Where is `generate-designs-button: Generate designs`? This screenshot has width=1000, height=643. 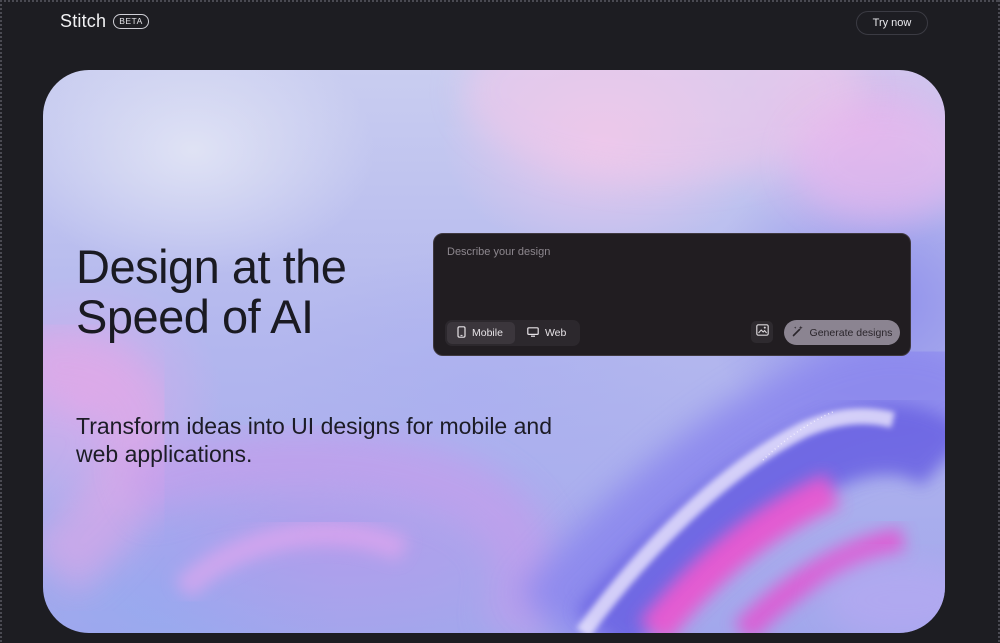 generate-designs-button: Generate designs is located at coordinates (842, 332).